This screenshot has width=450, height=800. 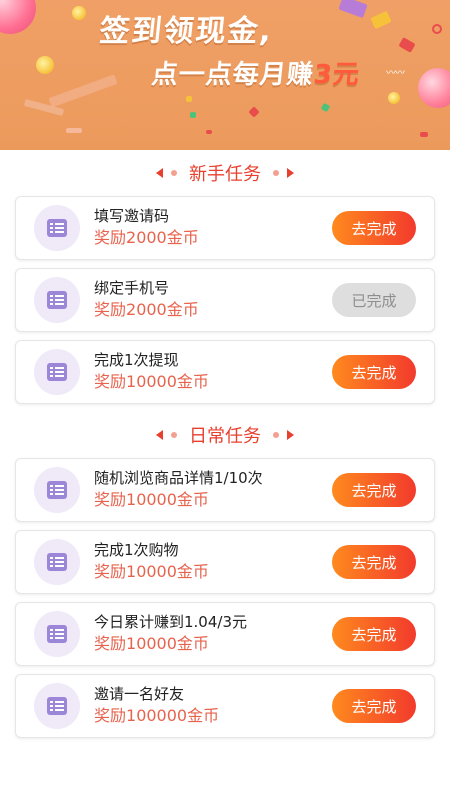 What do you see at coordinates (225, 228) in the screenshot?
I see `task-card-invite-code: 填写邀请码 奖励2000金币 去完成` at bounding box center [225, 228].